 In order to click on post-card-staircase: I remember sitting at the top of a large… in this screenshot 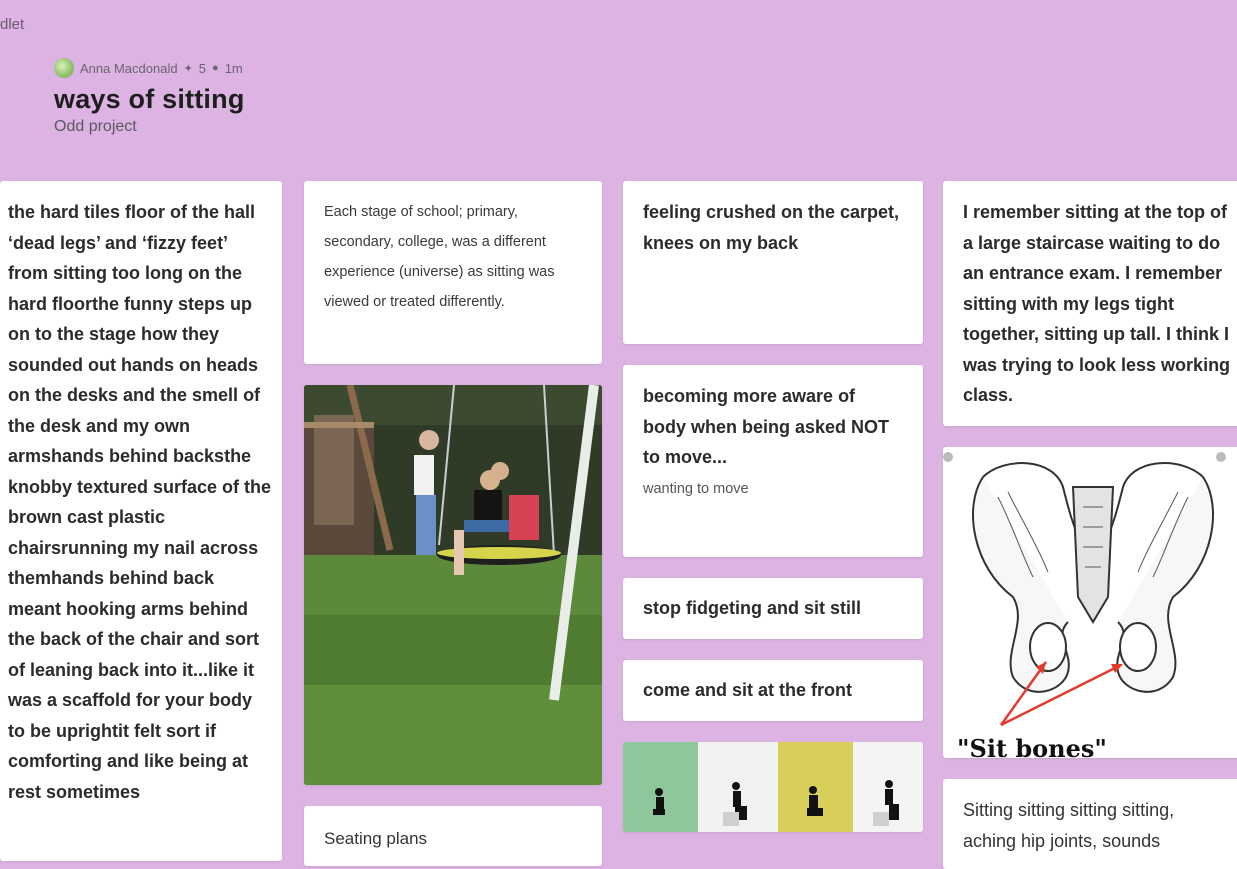, I will do `click(1090, 303)`.